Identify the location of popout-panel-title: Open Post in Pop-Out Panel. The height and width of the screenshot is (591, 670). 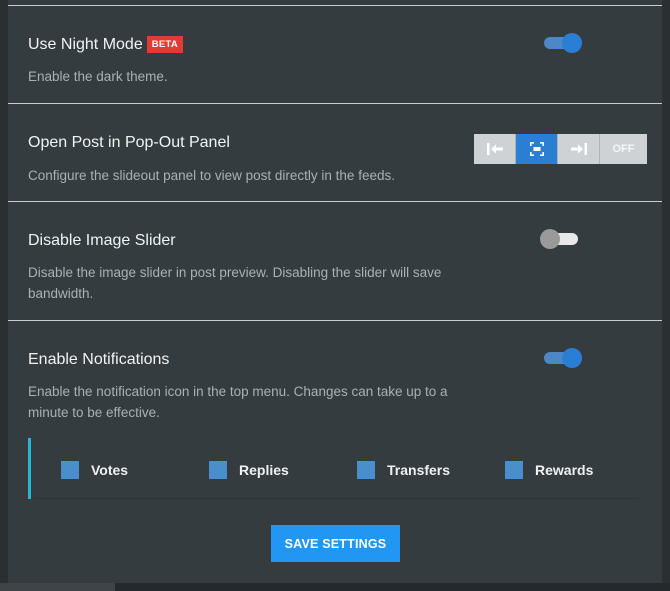
(129, 142).